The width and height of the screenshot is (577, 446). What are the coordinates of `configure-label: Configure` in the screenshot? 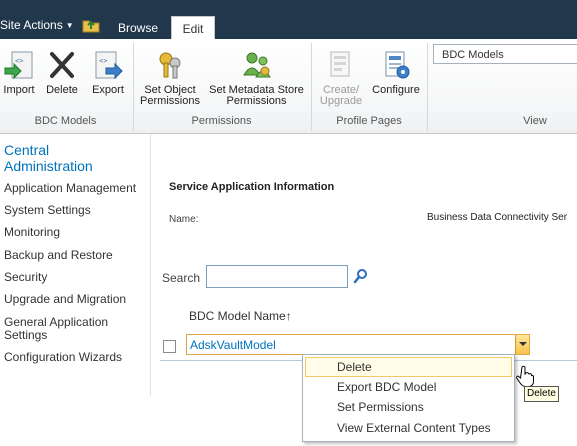 It's located at (396, 90).